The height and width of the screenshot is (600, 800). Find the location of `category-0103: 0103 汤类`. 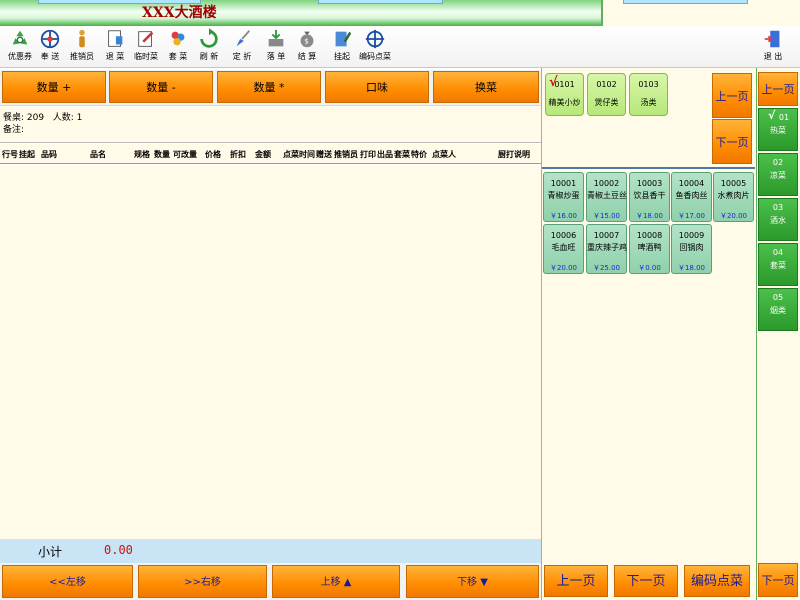

category-0103: 0103 汤类 is located at coordinates (648, 94).